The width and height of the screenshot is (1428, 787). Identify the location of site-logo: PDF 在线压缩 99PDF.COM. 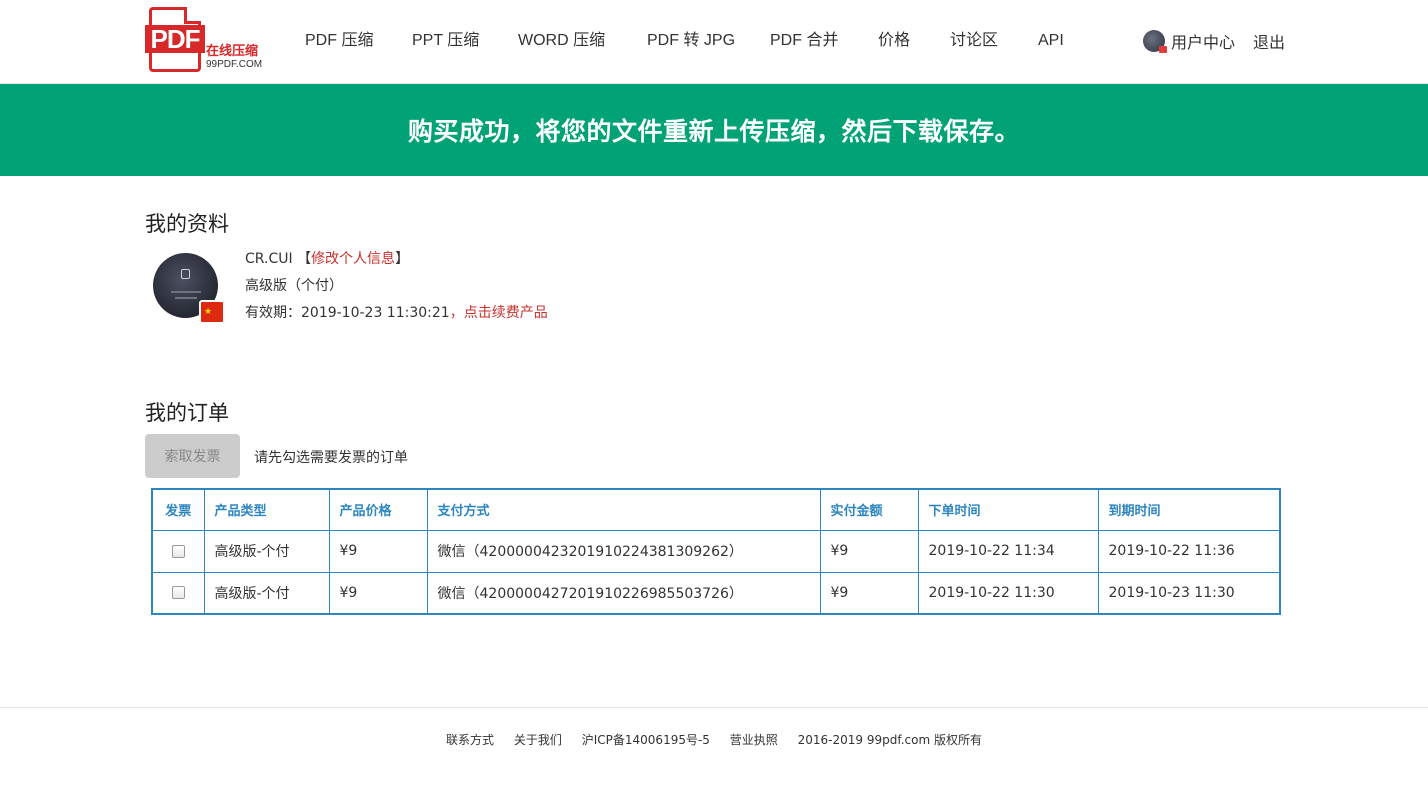
(207, 41).